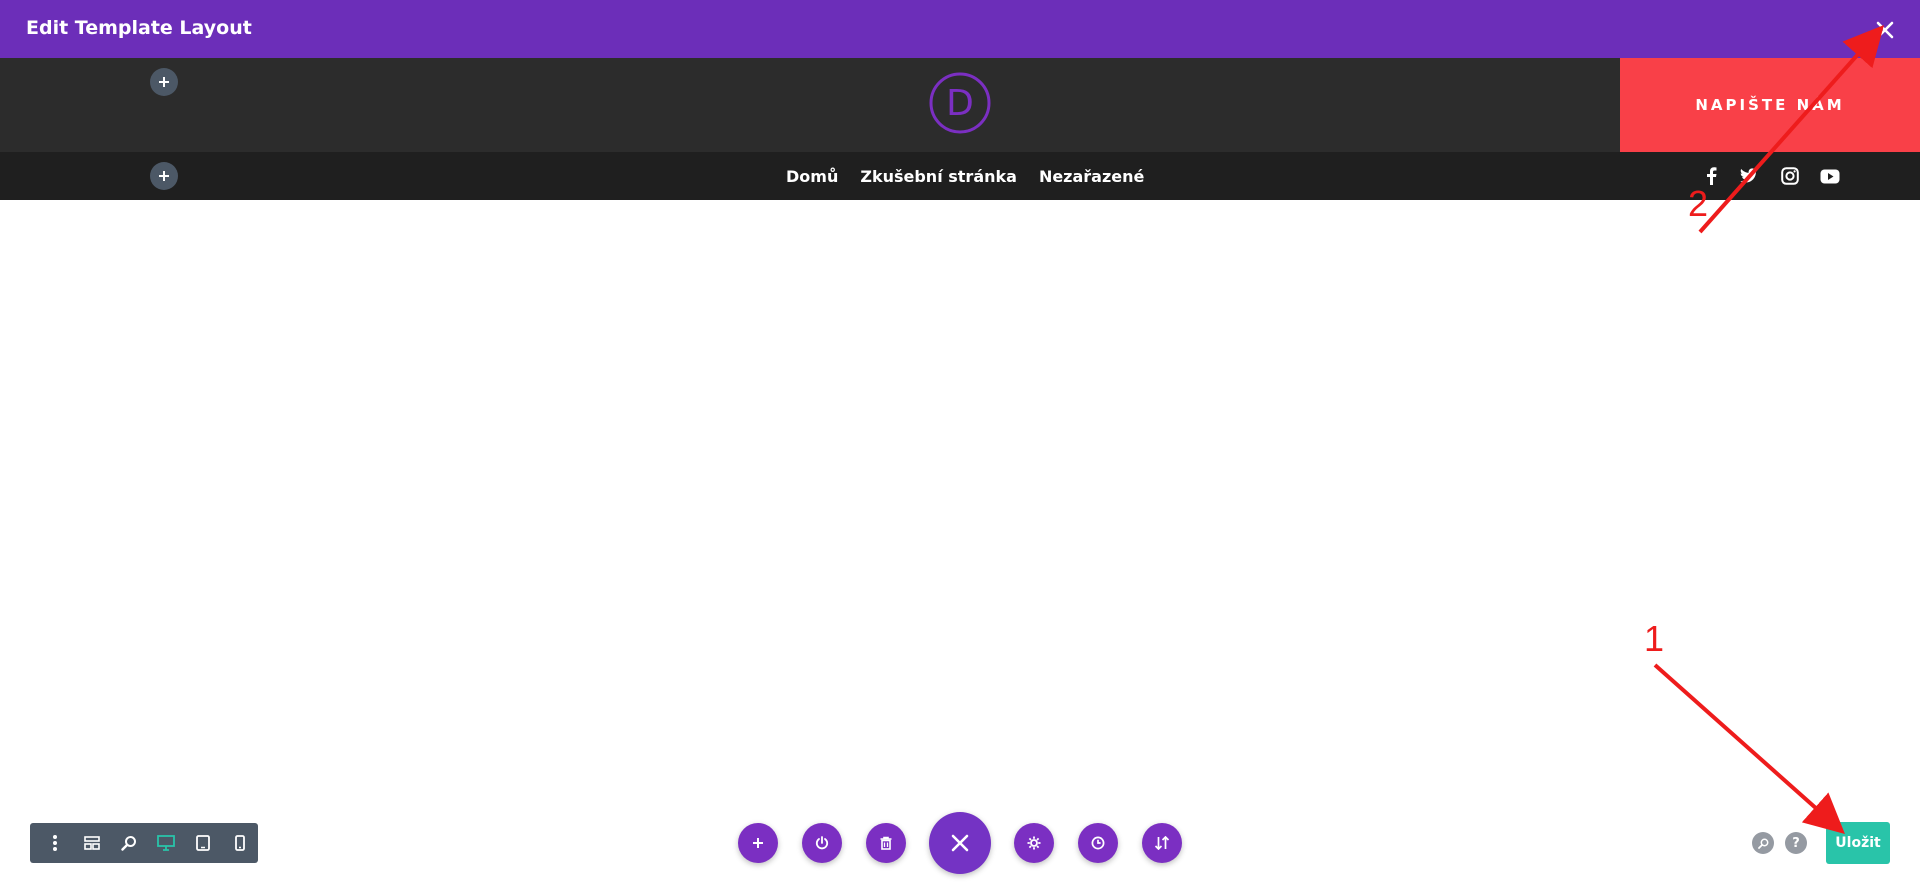 The image size is (1920, 888). I want to click on tablet-icon, so click(202, 843).